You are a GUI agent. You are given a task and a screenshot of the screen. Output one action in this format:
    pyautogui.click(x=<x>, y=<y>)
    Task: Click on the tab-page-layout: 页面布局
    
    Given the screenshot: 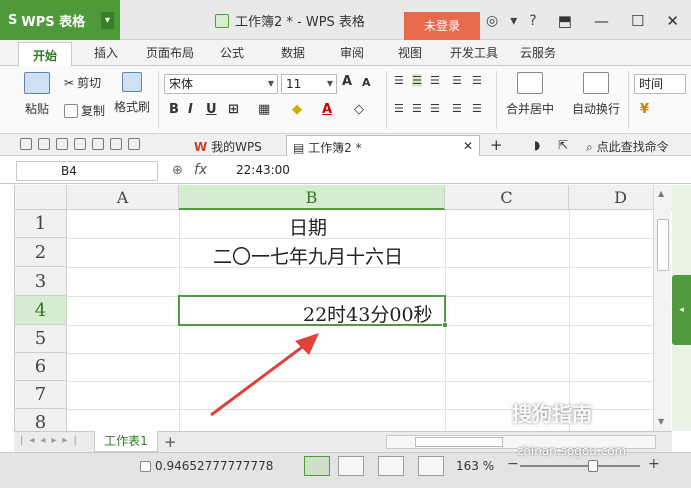 What is the action you would take?
    pyautogui.click(x=170, y=52)
    